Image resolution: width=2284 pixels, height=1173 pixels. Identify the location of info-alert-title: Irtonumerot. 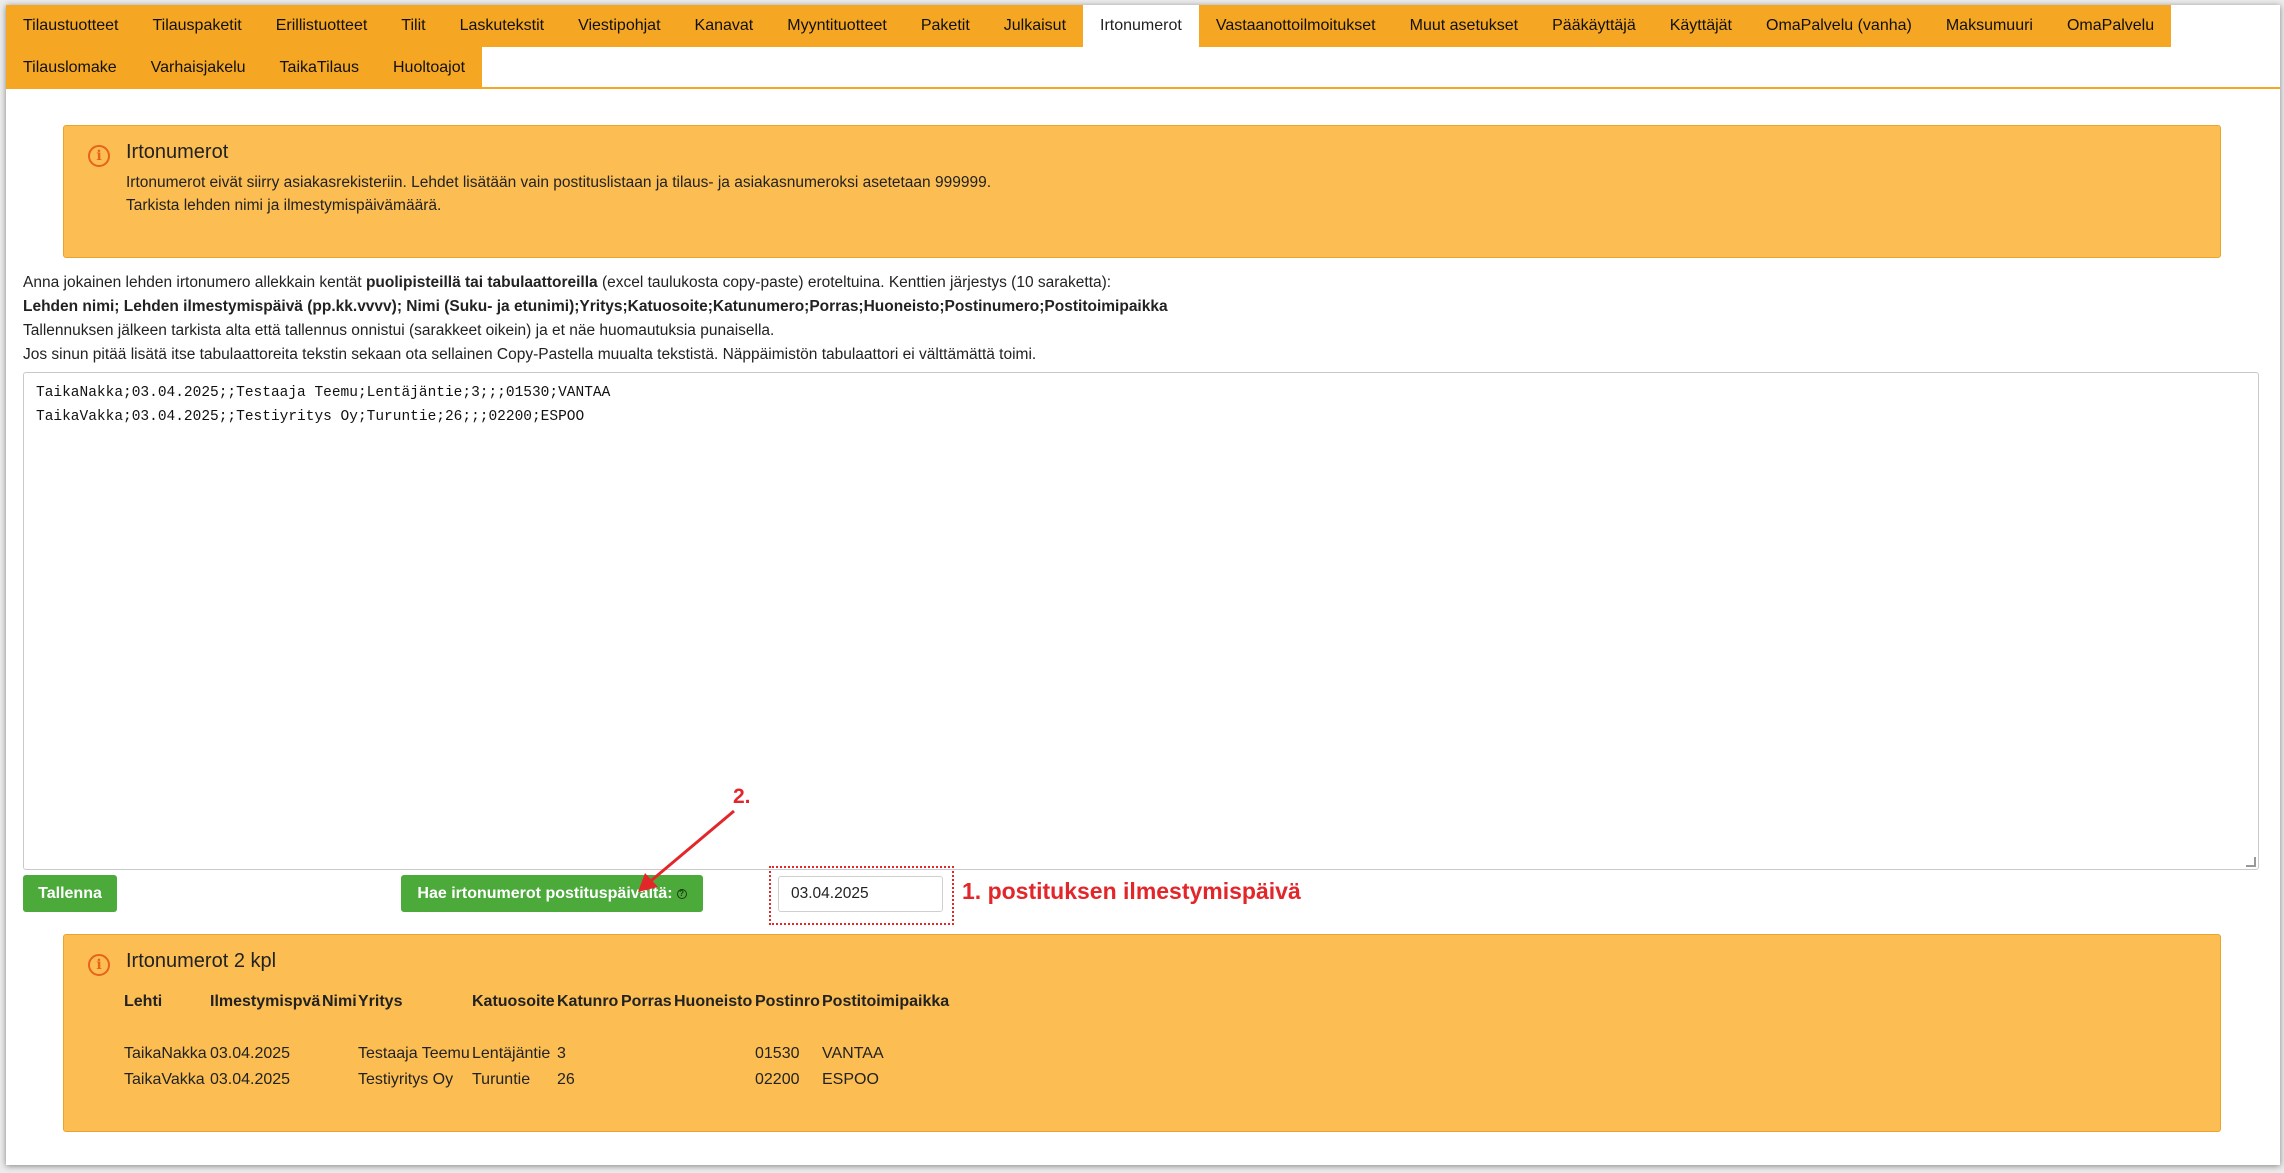
(177, 152).